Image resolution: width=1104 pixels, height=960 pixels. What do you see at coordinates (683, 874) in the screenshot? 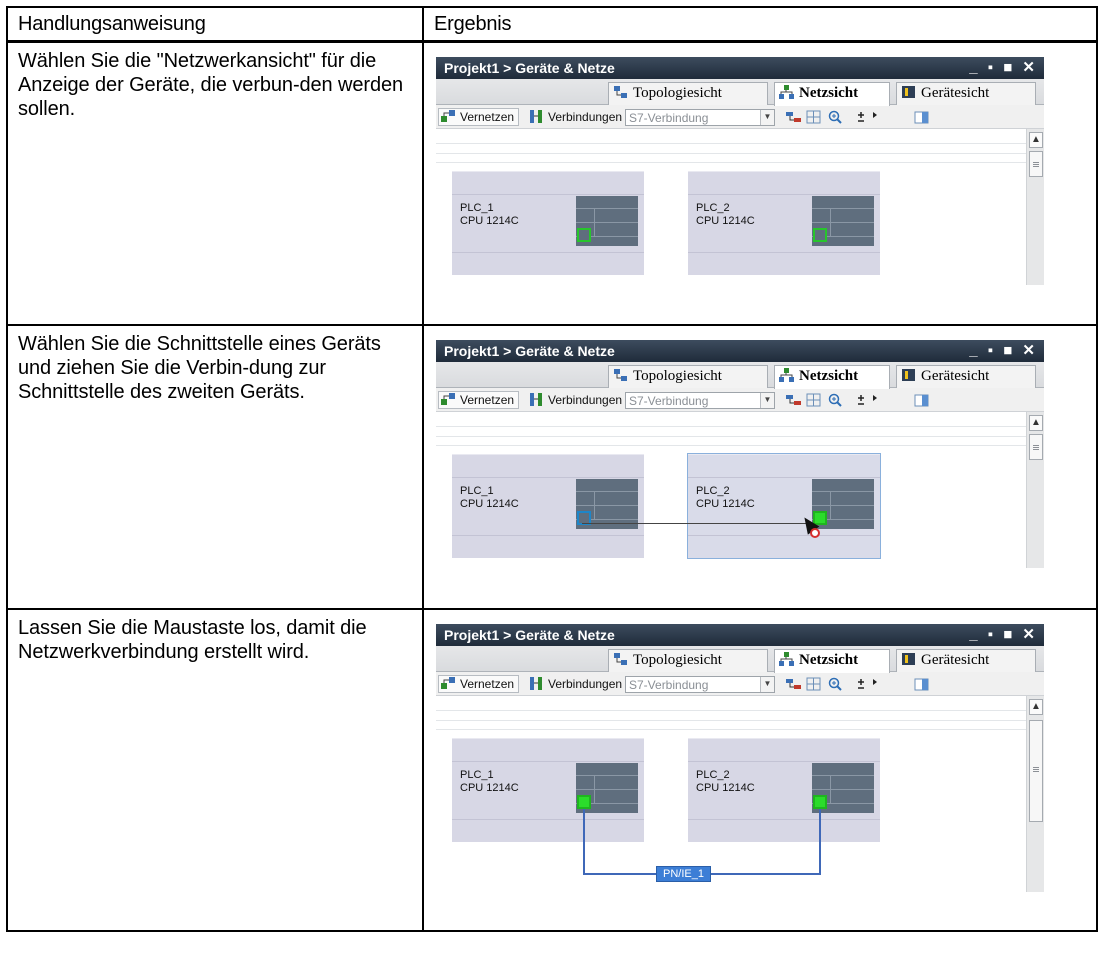
I see `subnet-label: PN/IE_1` at bounding box center [683, 874].